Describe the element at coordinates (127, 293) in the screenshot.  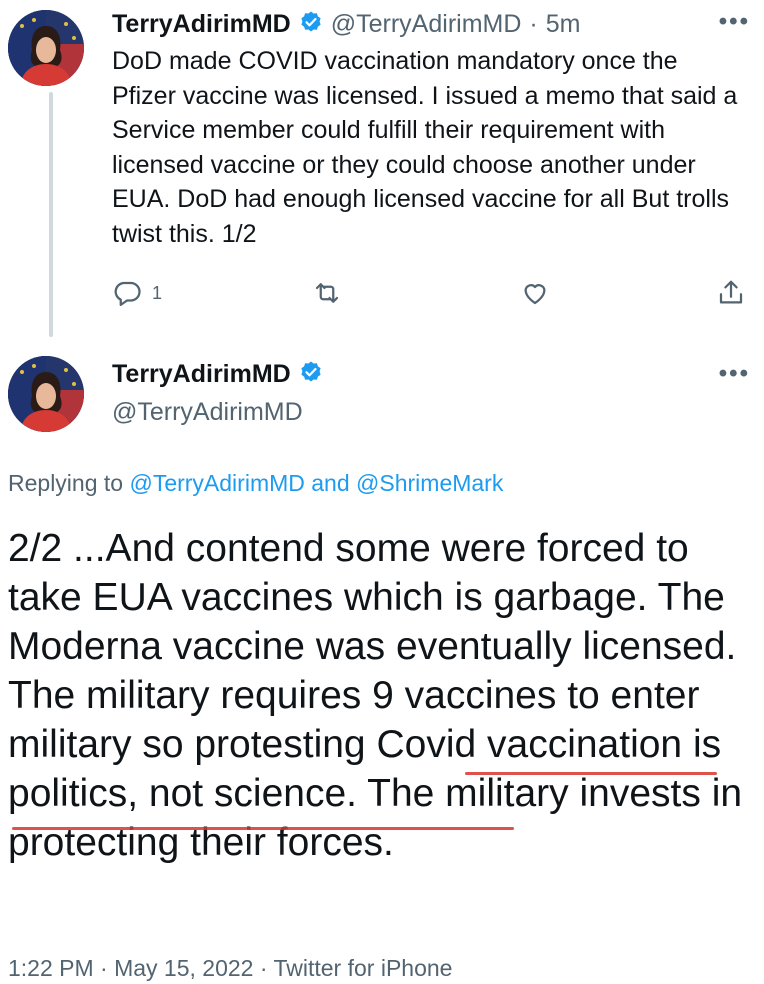
I see `reply-icon` at that location.